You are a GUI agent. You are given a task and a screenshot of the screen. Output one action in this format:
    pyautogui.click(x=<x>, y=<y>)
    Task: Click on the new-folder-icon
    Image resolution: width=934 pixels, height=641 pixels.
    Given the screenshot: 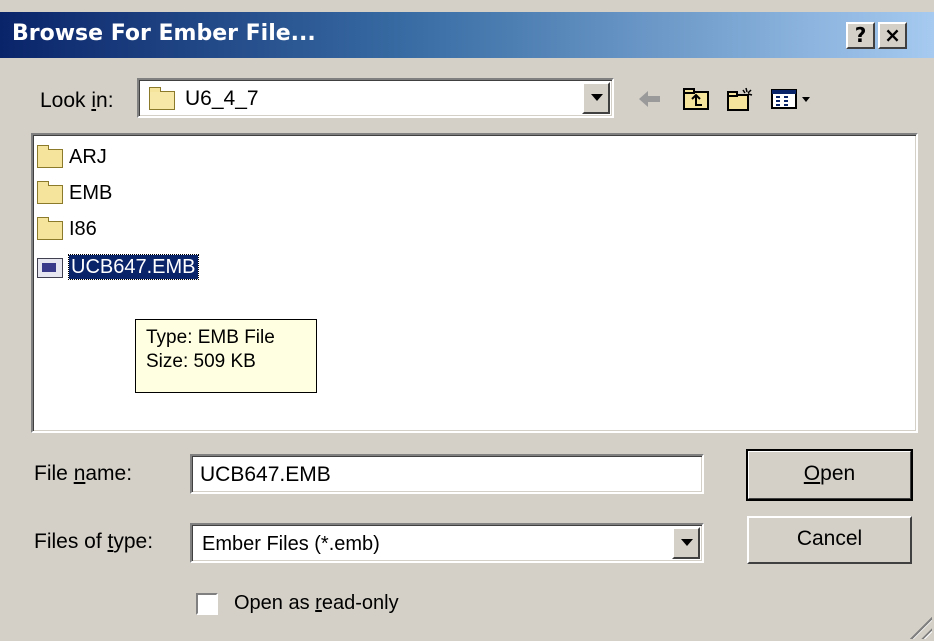 What is the action you would take?
    pyautogui.click(x=740, y=99)
    